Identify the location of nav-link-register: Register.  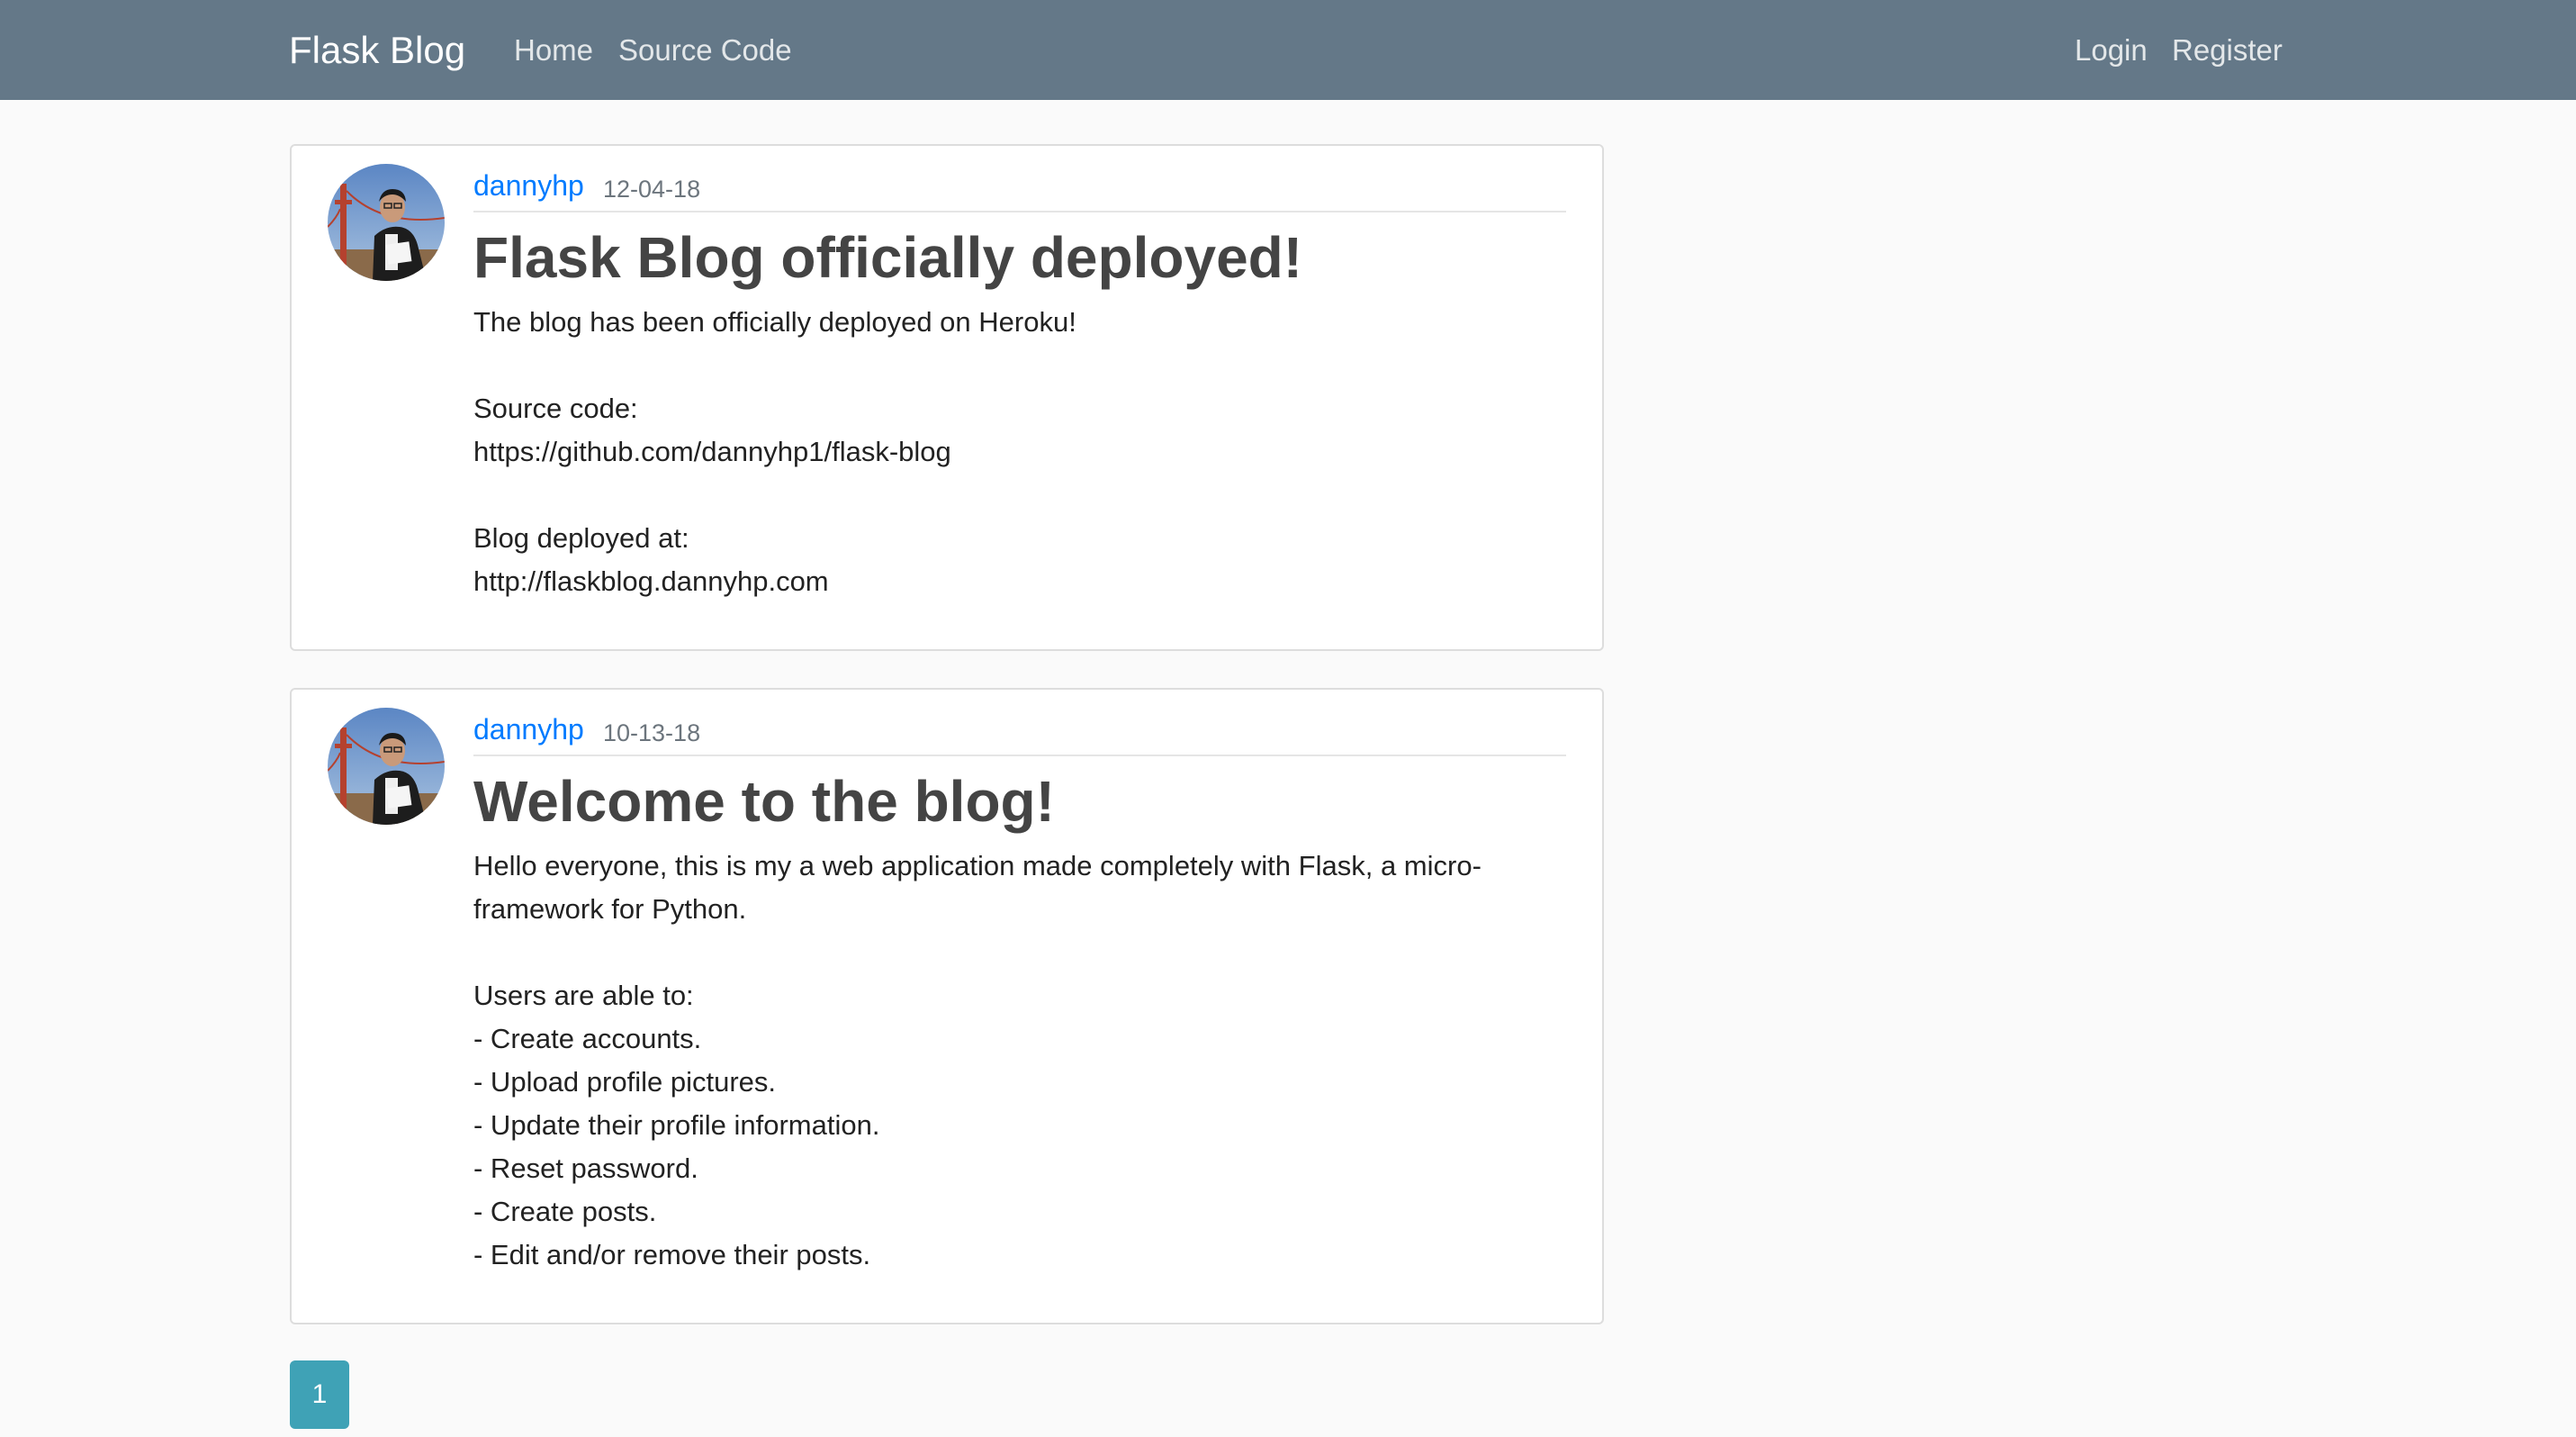
(2227, 50).